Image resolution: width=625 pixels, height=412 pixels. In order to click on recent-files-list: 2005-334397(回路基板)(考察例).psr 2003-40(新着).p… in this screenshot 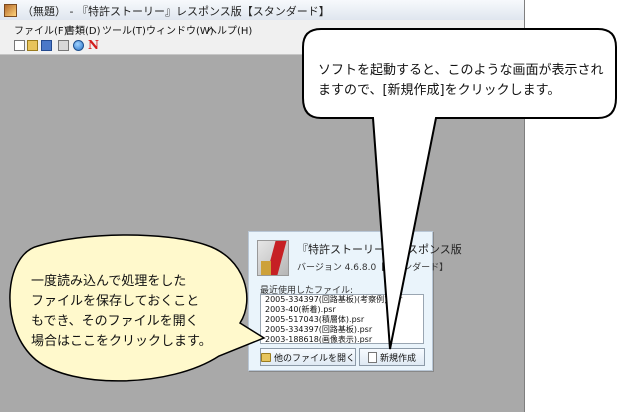, I will do `click(342, 319)`.